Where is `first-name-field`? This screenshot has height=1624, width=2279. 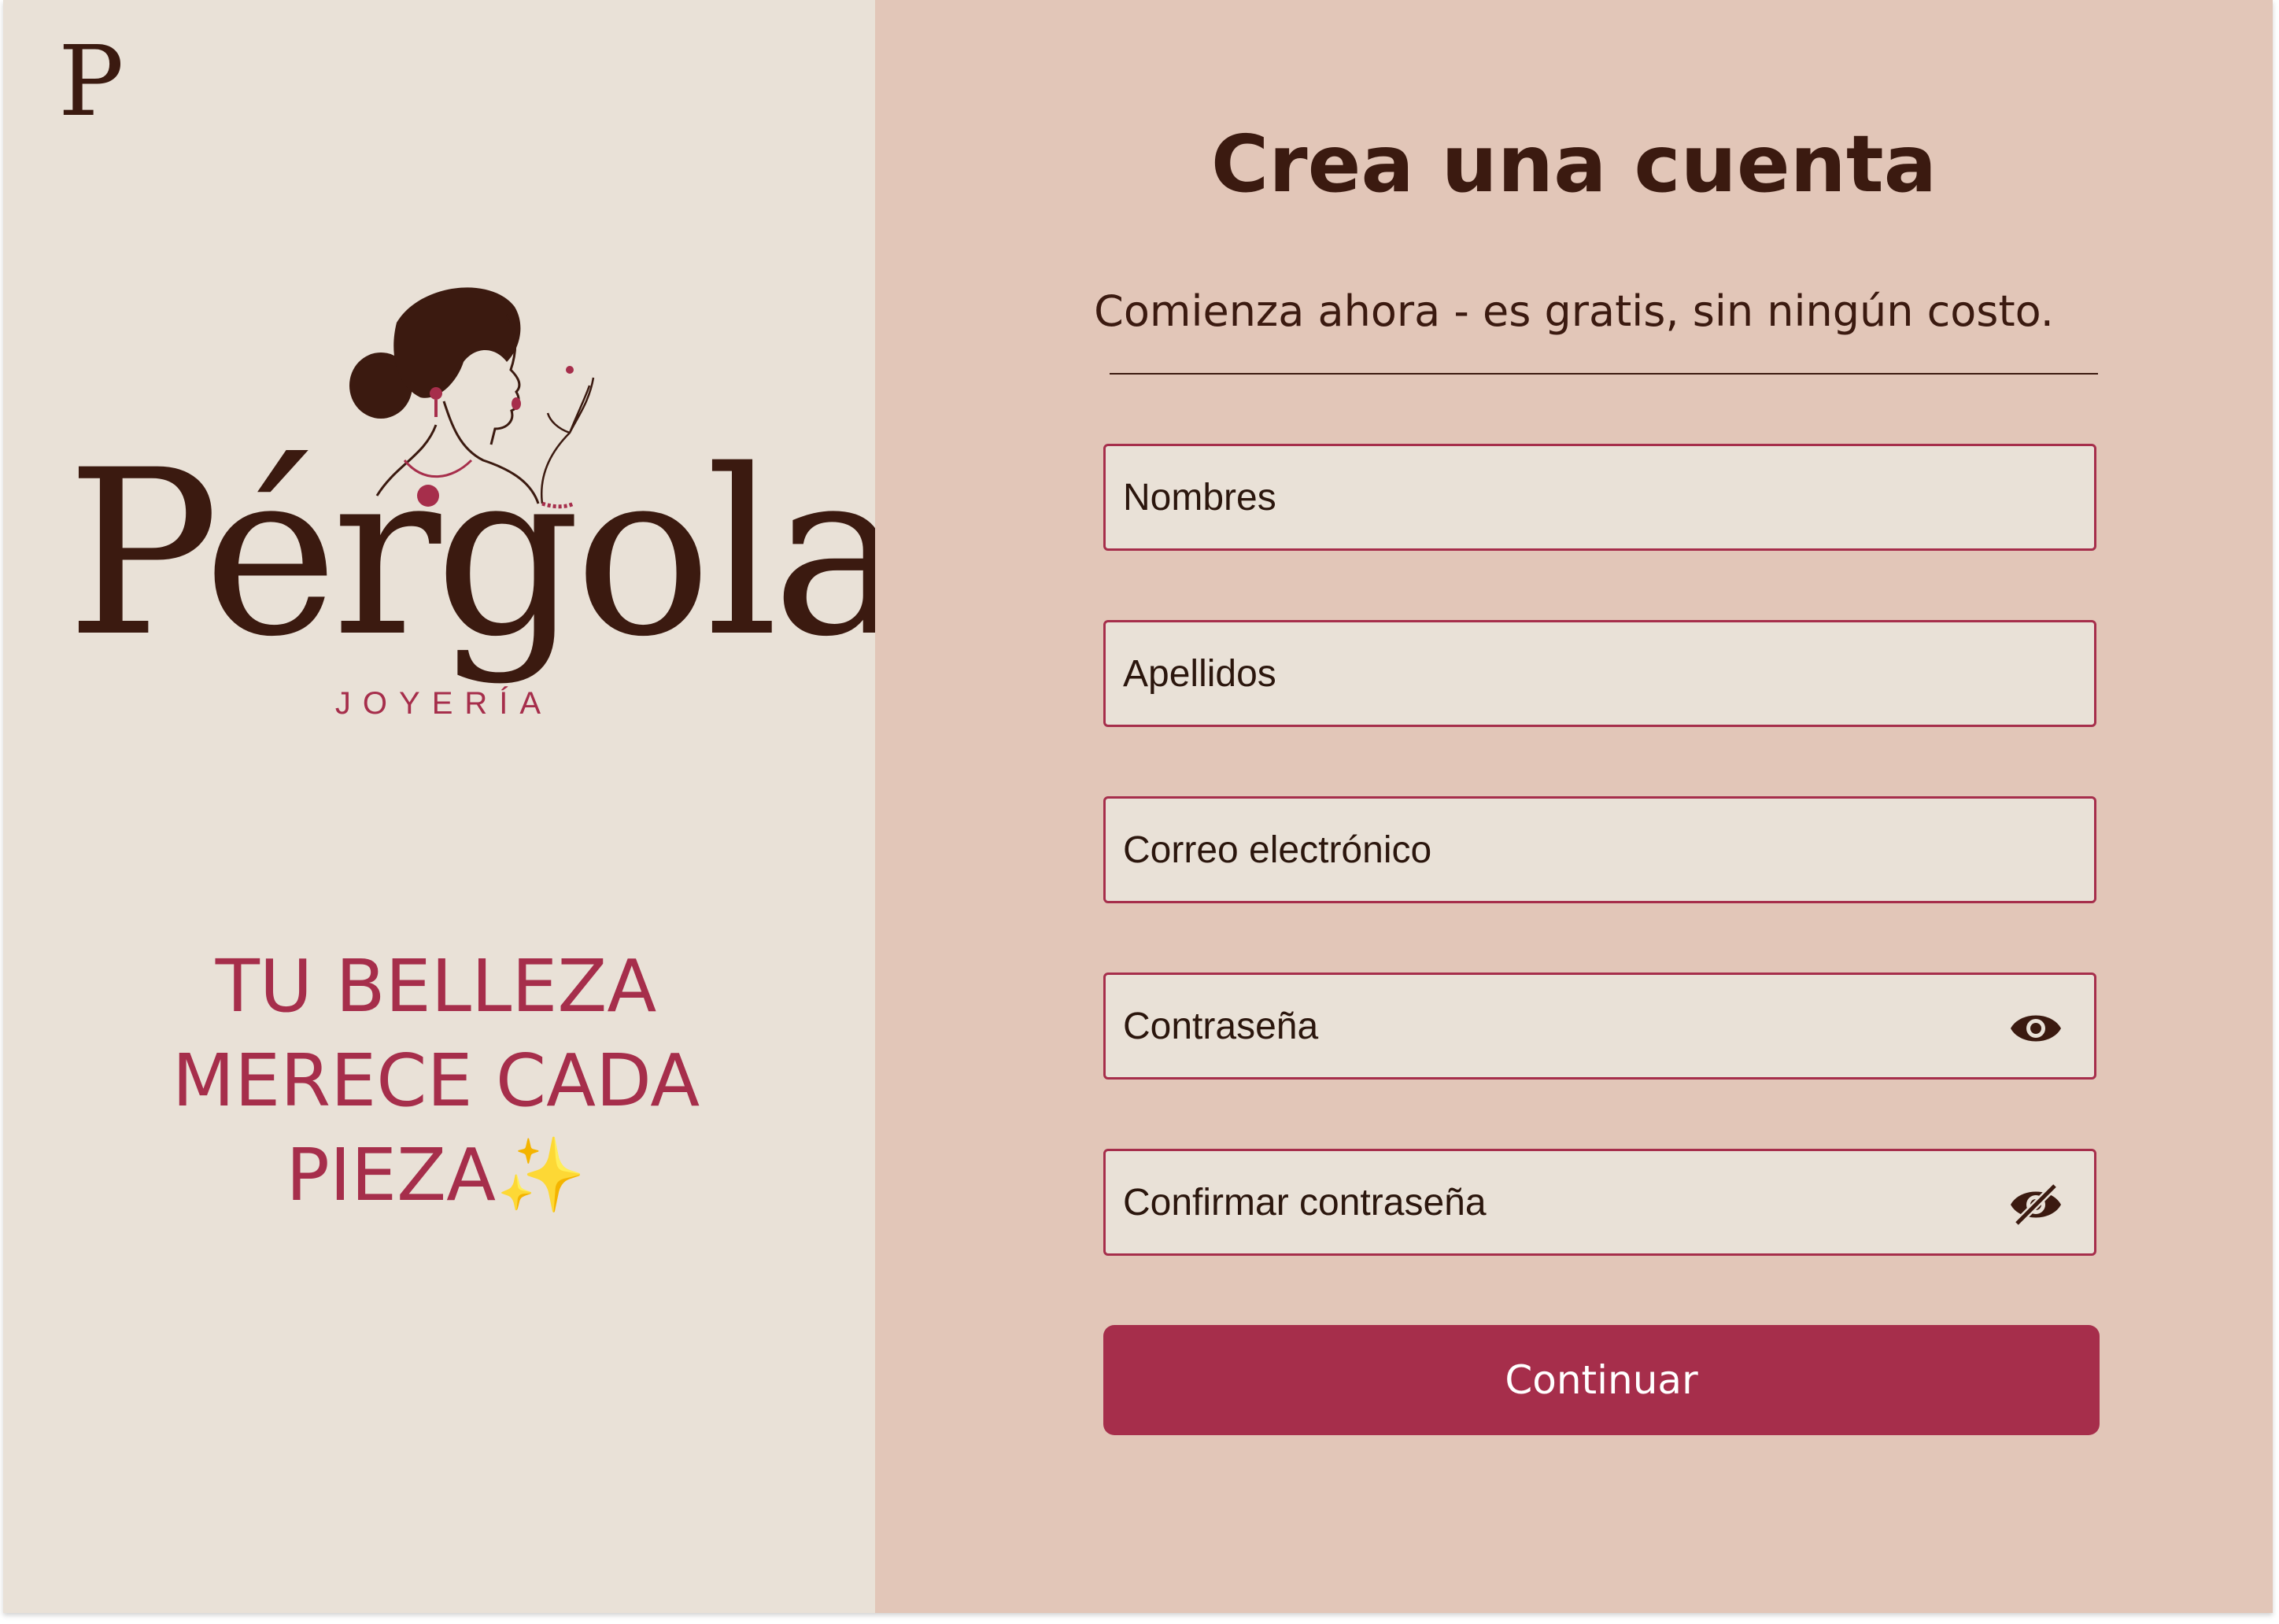 first-name-field is located at coordinates (1599, 497).